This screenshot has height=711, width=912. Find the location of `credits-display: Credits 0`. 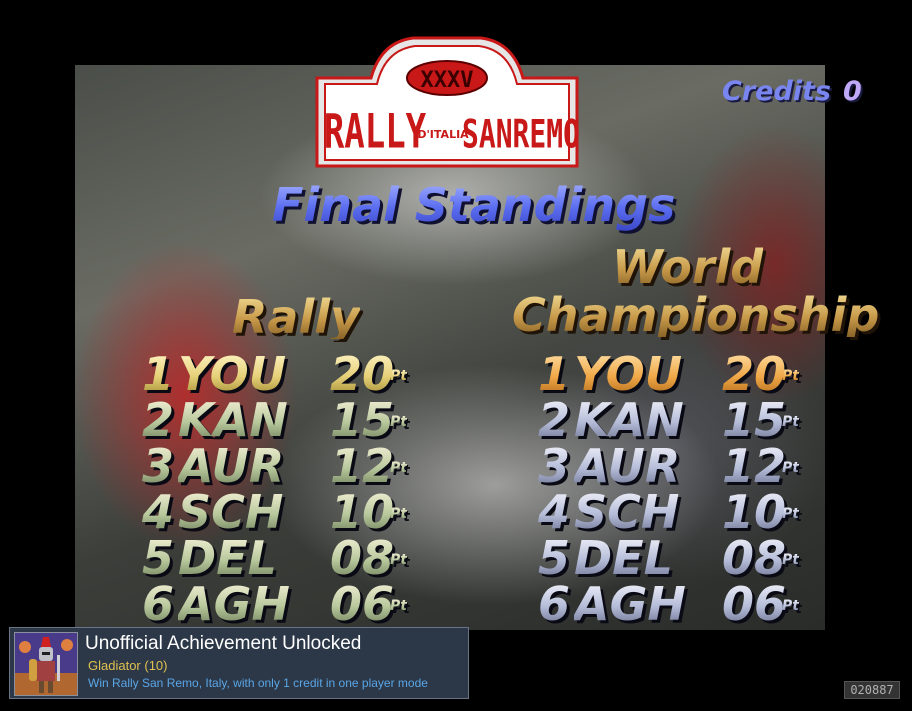

credits-display: Credits 0 is located at coordinates (792, 91).